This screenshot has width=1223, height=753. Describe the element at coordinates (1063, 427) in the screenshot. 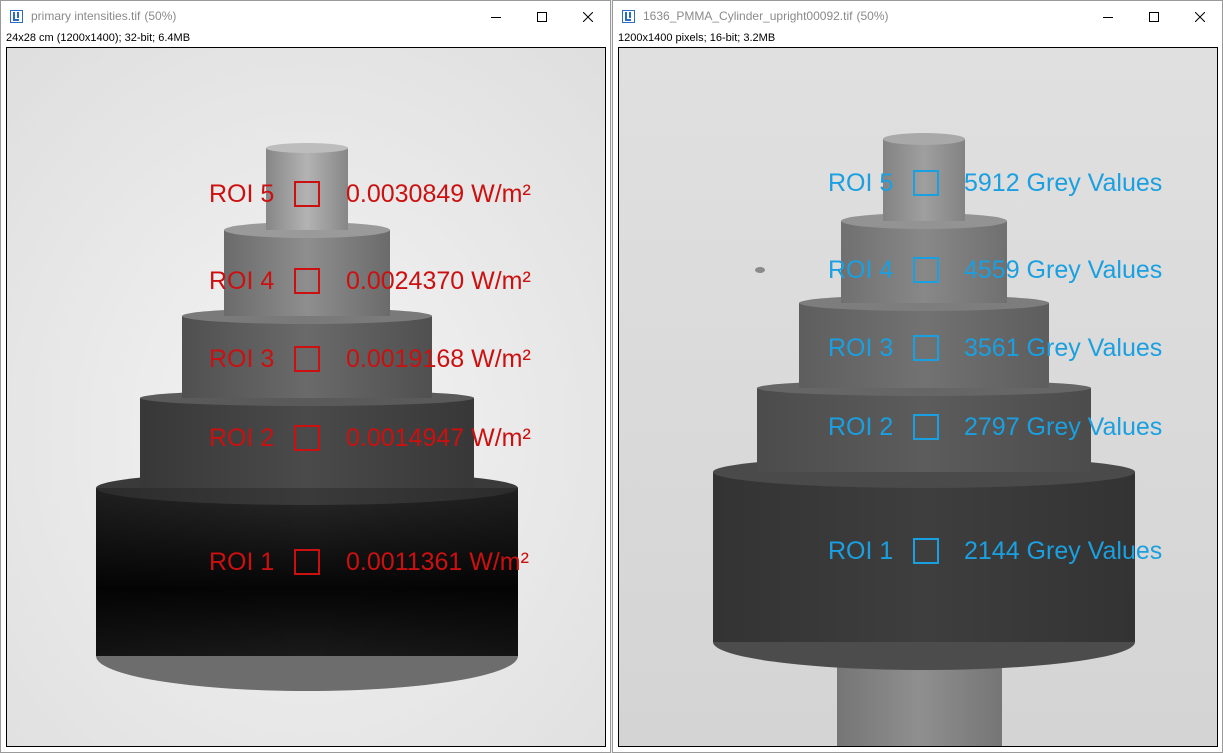

I see `roi-value-2: 2797 Grey Values` at that location.